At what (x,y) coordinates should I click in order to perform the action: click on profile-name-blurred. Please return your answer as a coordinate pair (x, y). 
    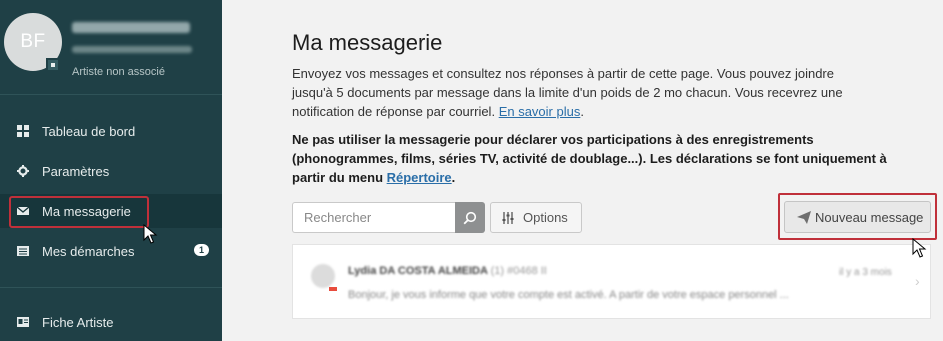
    Looking at the image, I should click on (131, 27).